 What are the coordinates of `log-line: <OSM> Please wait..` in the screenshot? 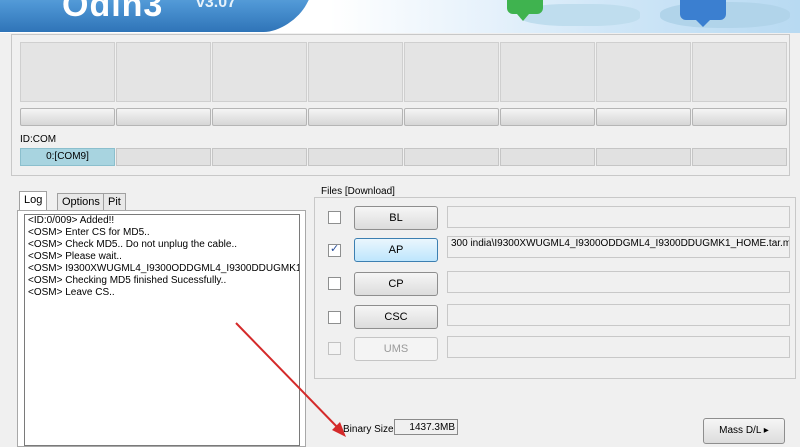 It's located at (75, 256).